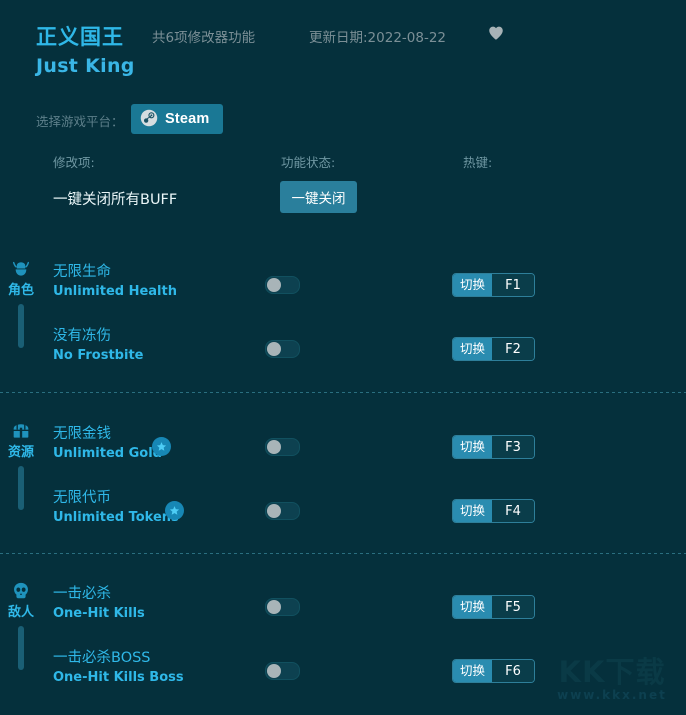 This screenshot has width=686, height=715. I want to click on cheat-name-en: One-Hit Kills Boss, so click(118, 677).